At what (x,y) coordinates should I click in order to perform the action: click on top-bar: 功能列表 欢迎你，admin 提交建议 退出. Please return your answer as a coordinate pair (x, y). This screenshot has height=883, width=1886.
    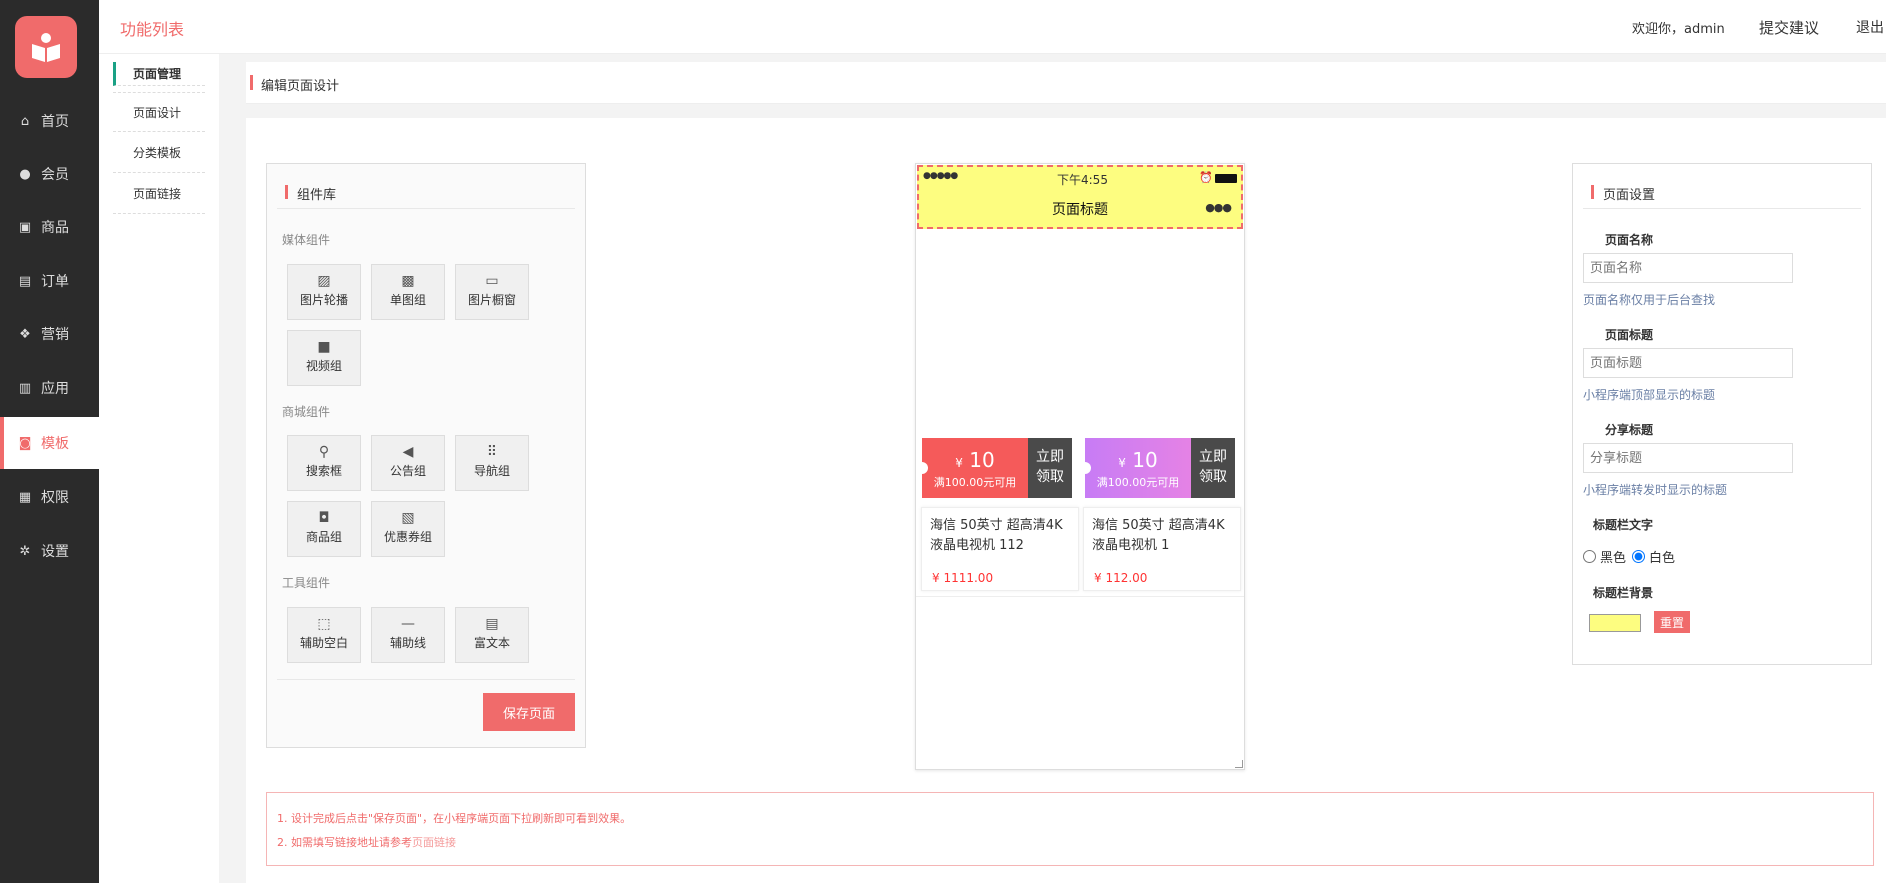
    Looking at the image, I should click on (992, 27).